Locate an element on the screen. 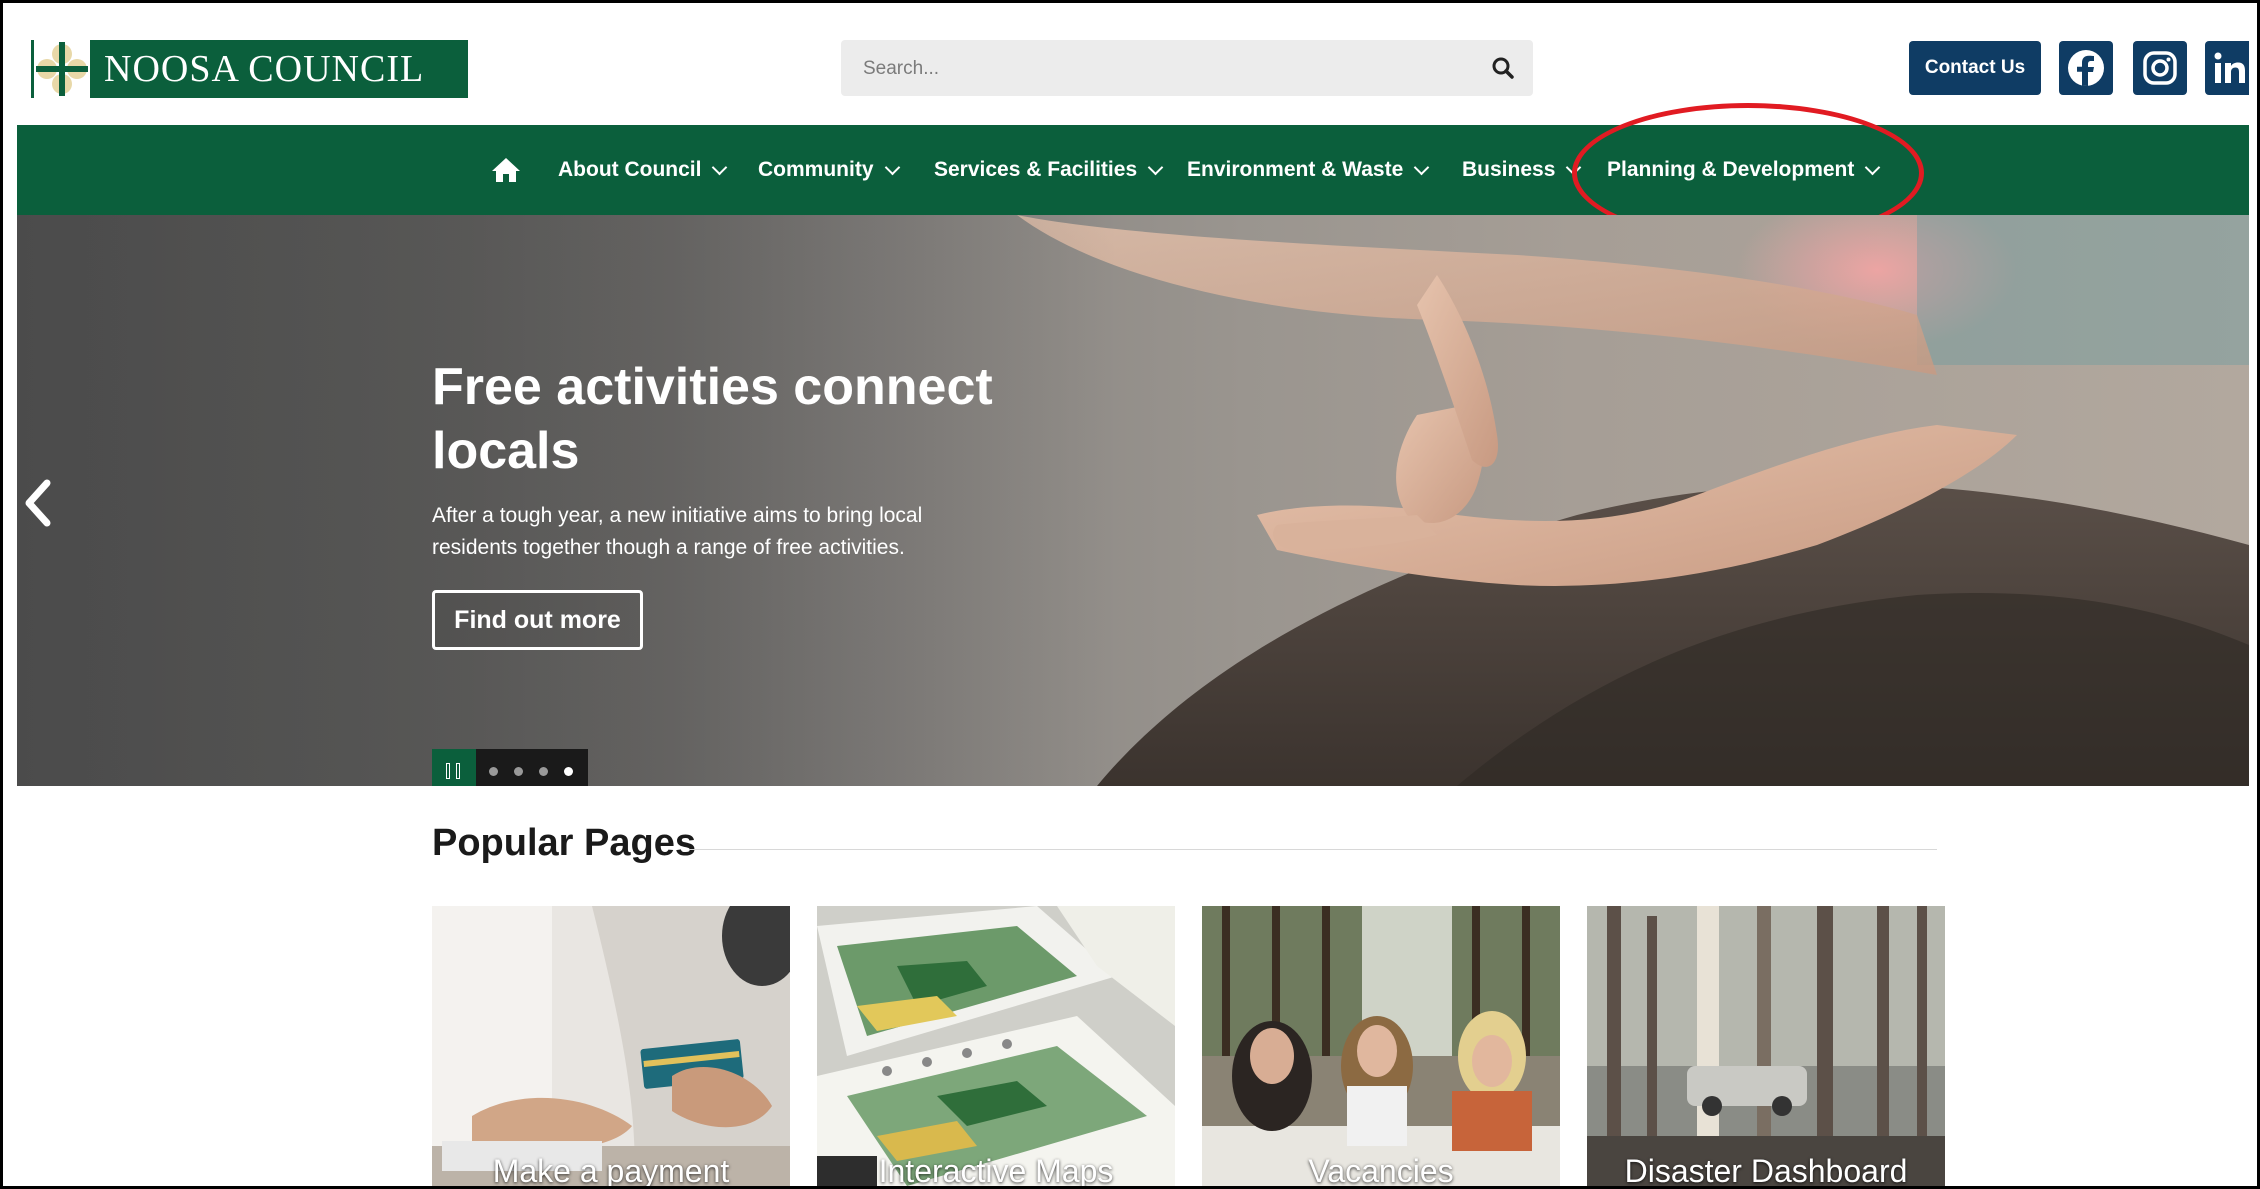 The width and height of the screenshot is (2260, 1189). logo-text: NOOSA COUNCIL is located at coordinates (264, 69).